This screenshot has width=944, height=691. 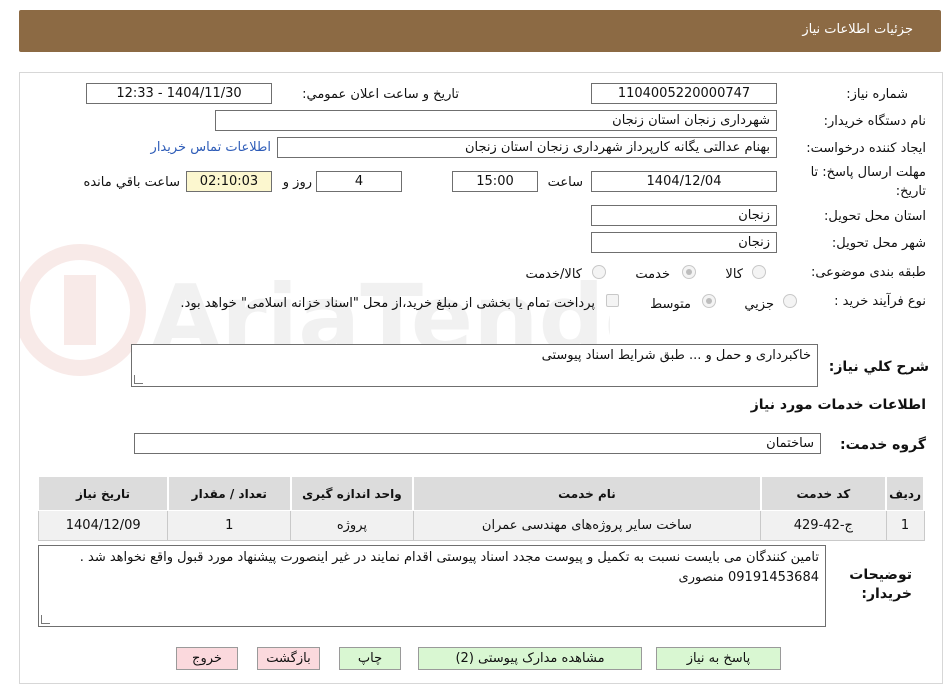 What do you see at coordinates (103, 525) in the screenshot?
I see `cell-need-date: 1404/12/09` at bounding box center [103, 525].